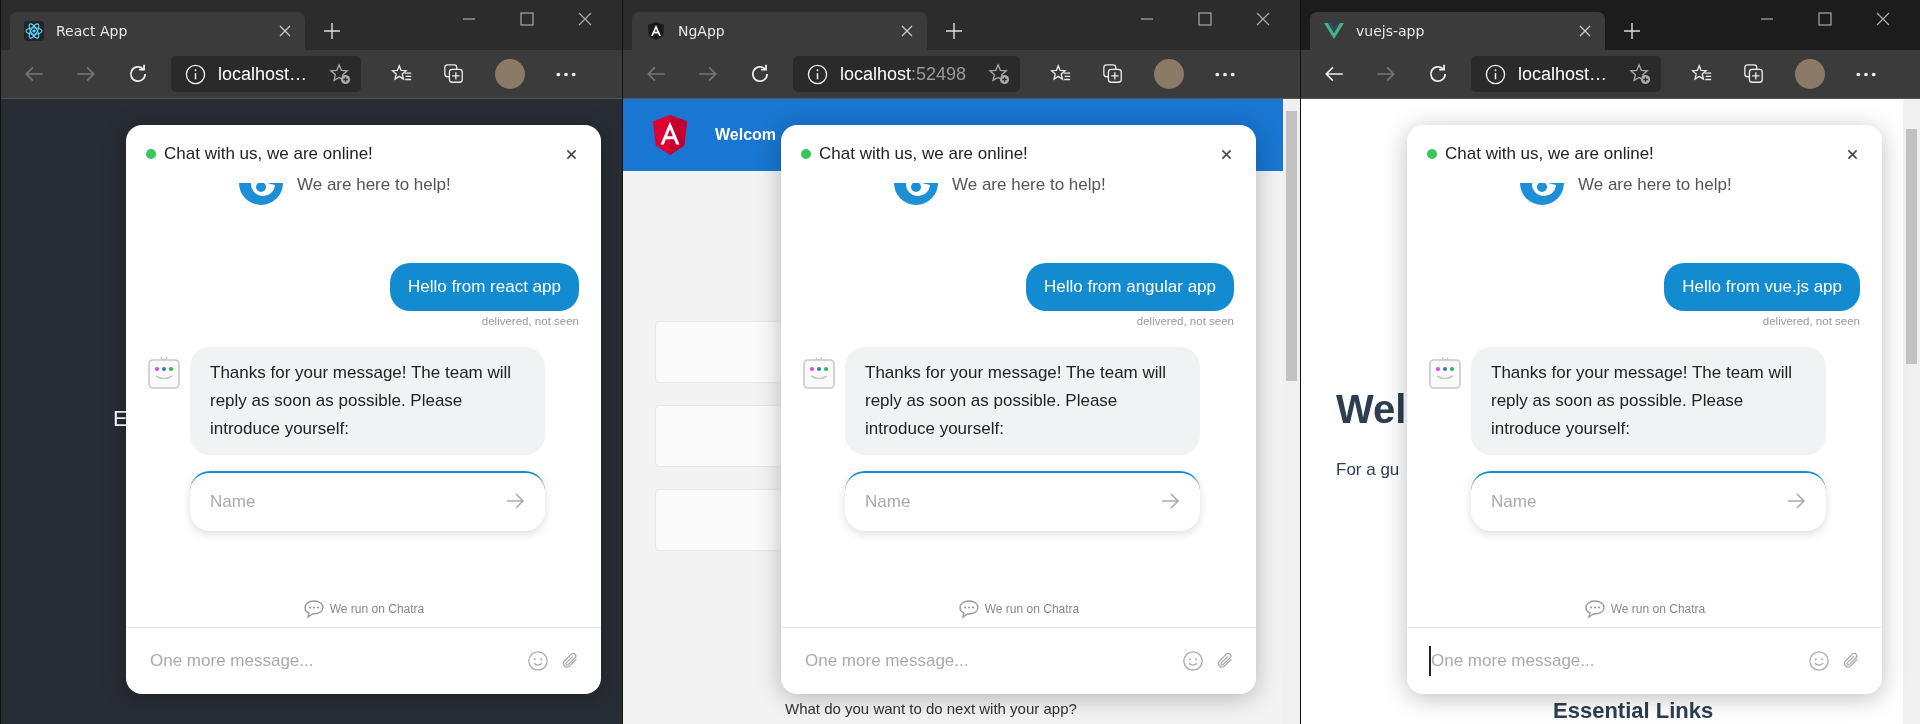 The width and height of the screenshot is (1920, 724). I want to click on scrollbar, so click(1911, 411).